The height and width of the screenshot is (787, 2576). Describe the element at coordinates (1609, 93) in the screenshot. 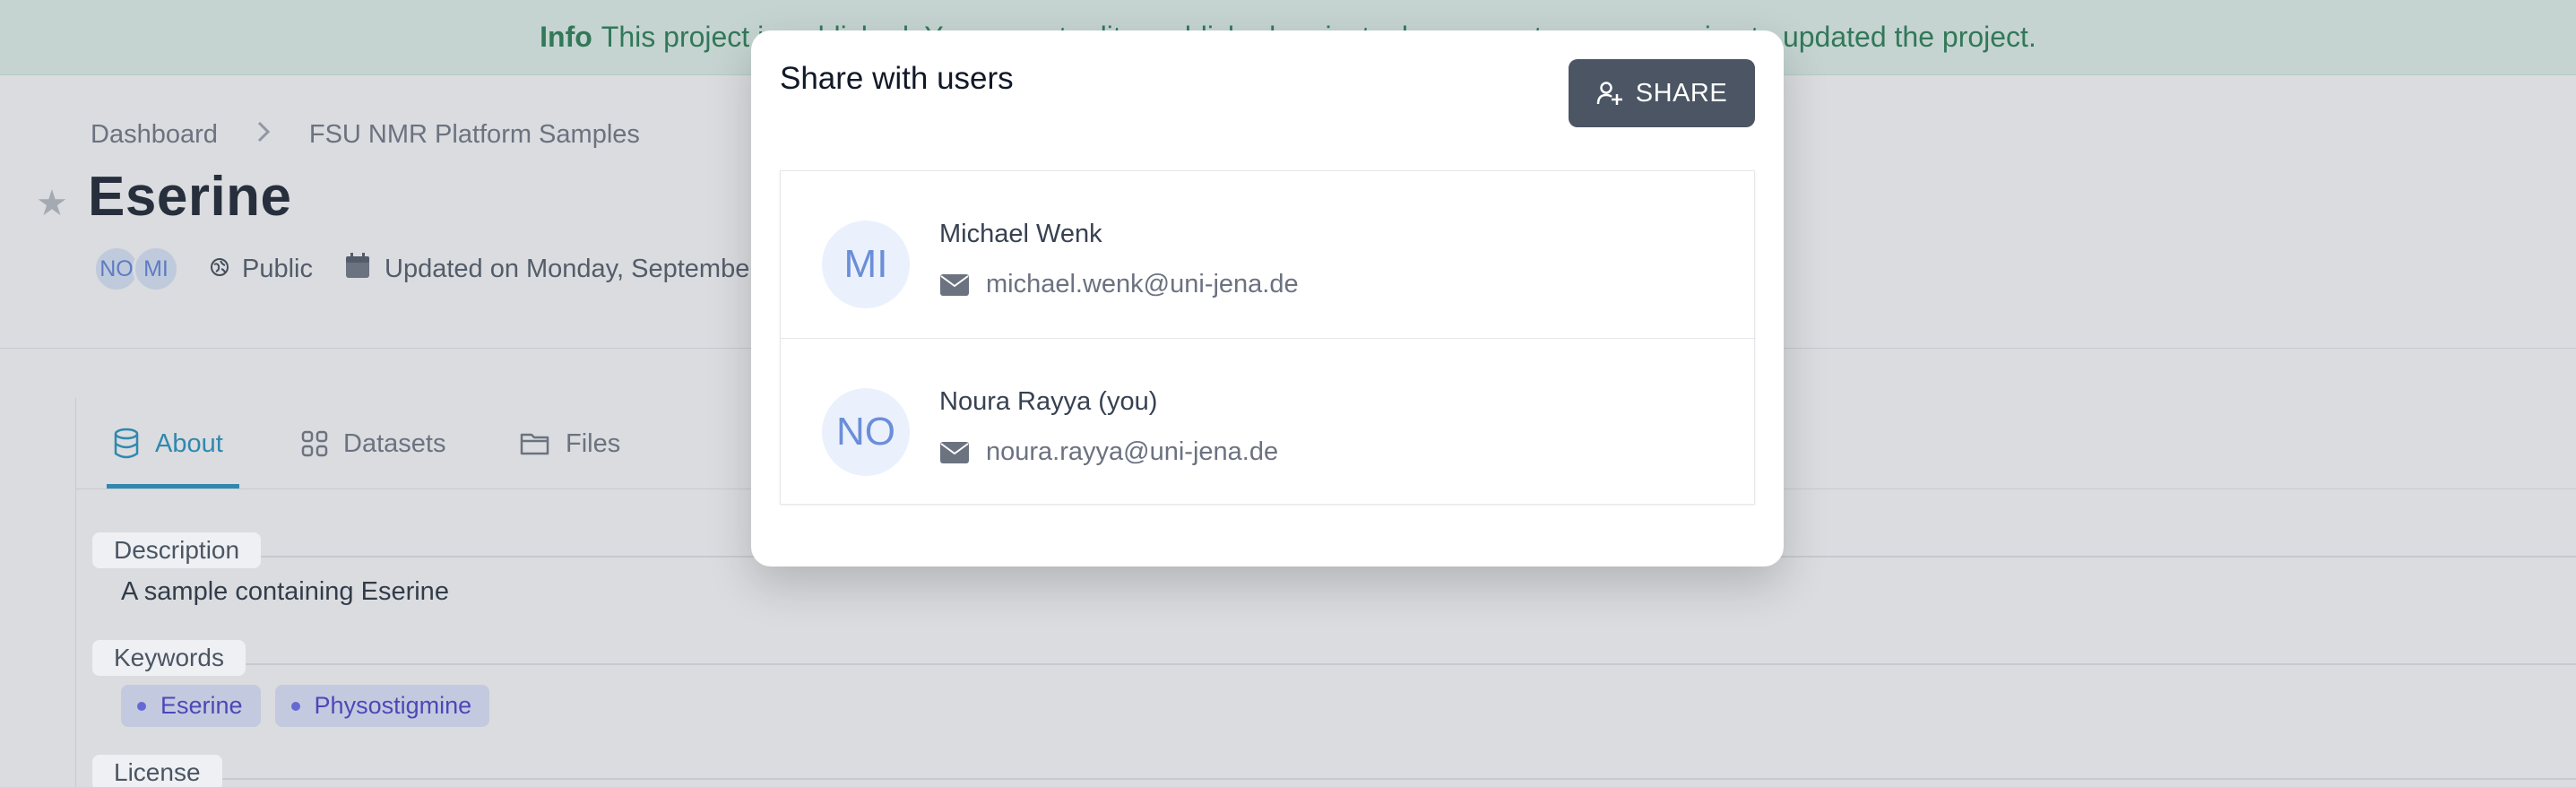

I see `user-plus-icon` at that location.